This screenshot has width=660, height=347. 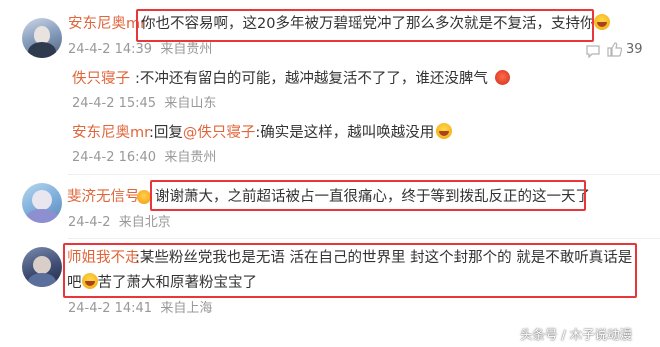 I want to click on reply-time: 24-4-2 16:40, so click(x=114, y=157).